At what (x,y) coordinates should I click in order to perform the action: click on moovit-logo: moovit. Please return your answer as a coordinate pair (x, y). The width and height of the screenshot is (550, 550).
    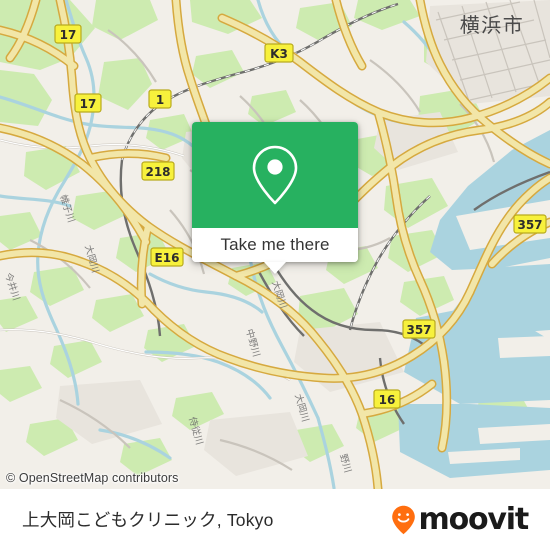
    Looking at the image, I should click on (460, 519).